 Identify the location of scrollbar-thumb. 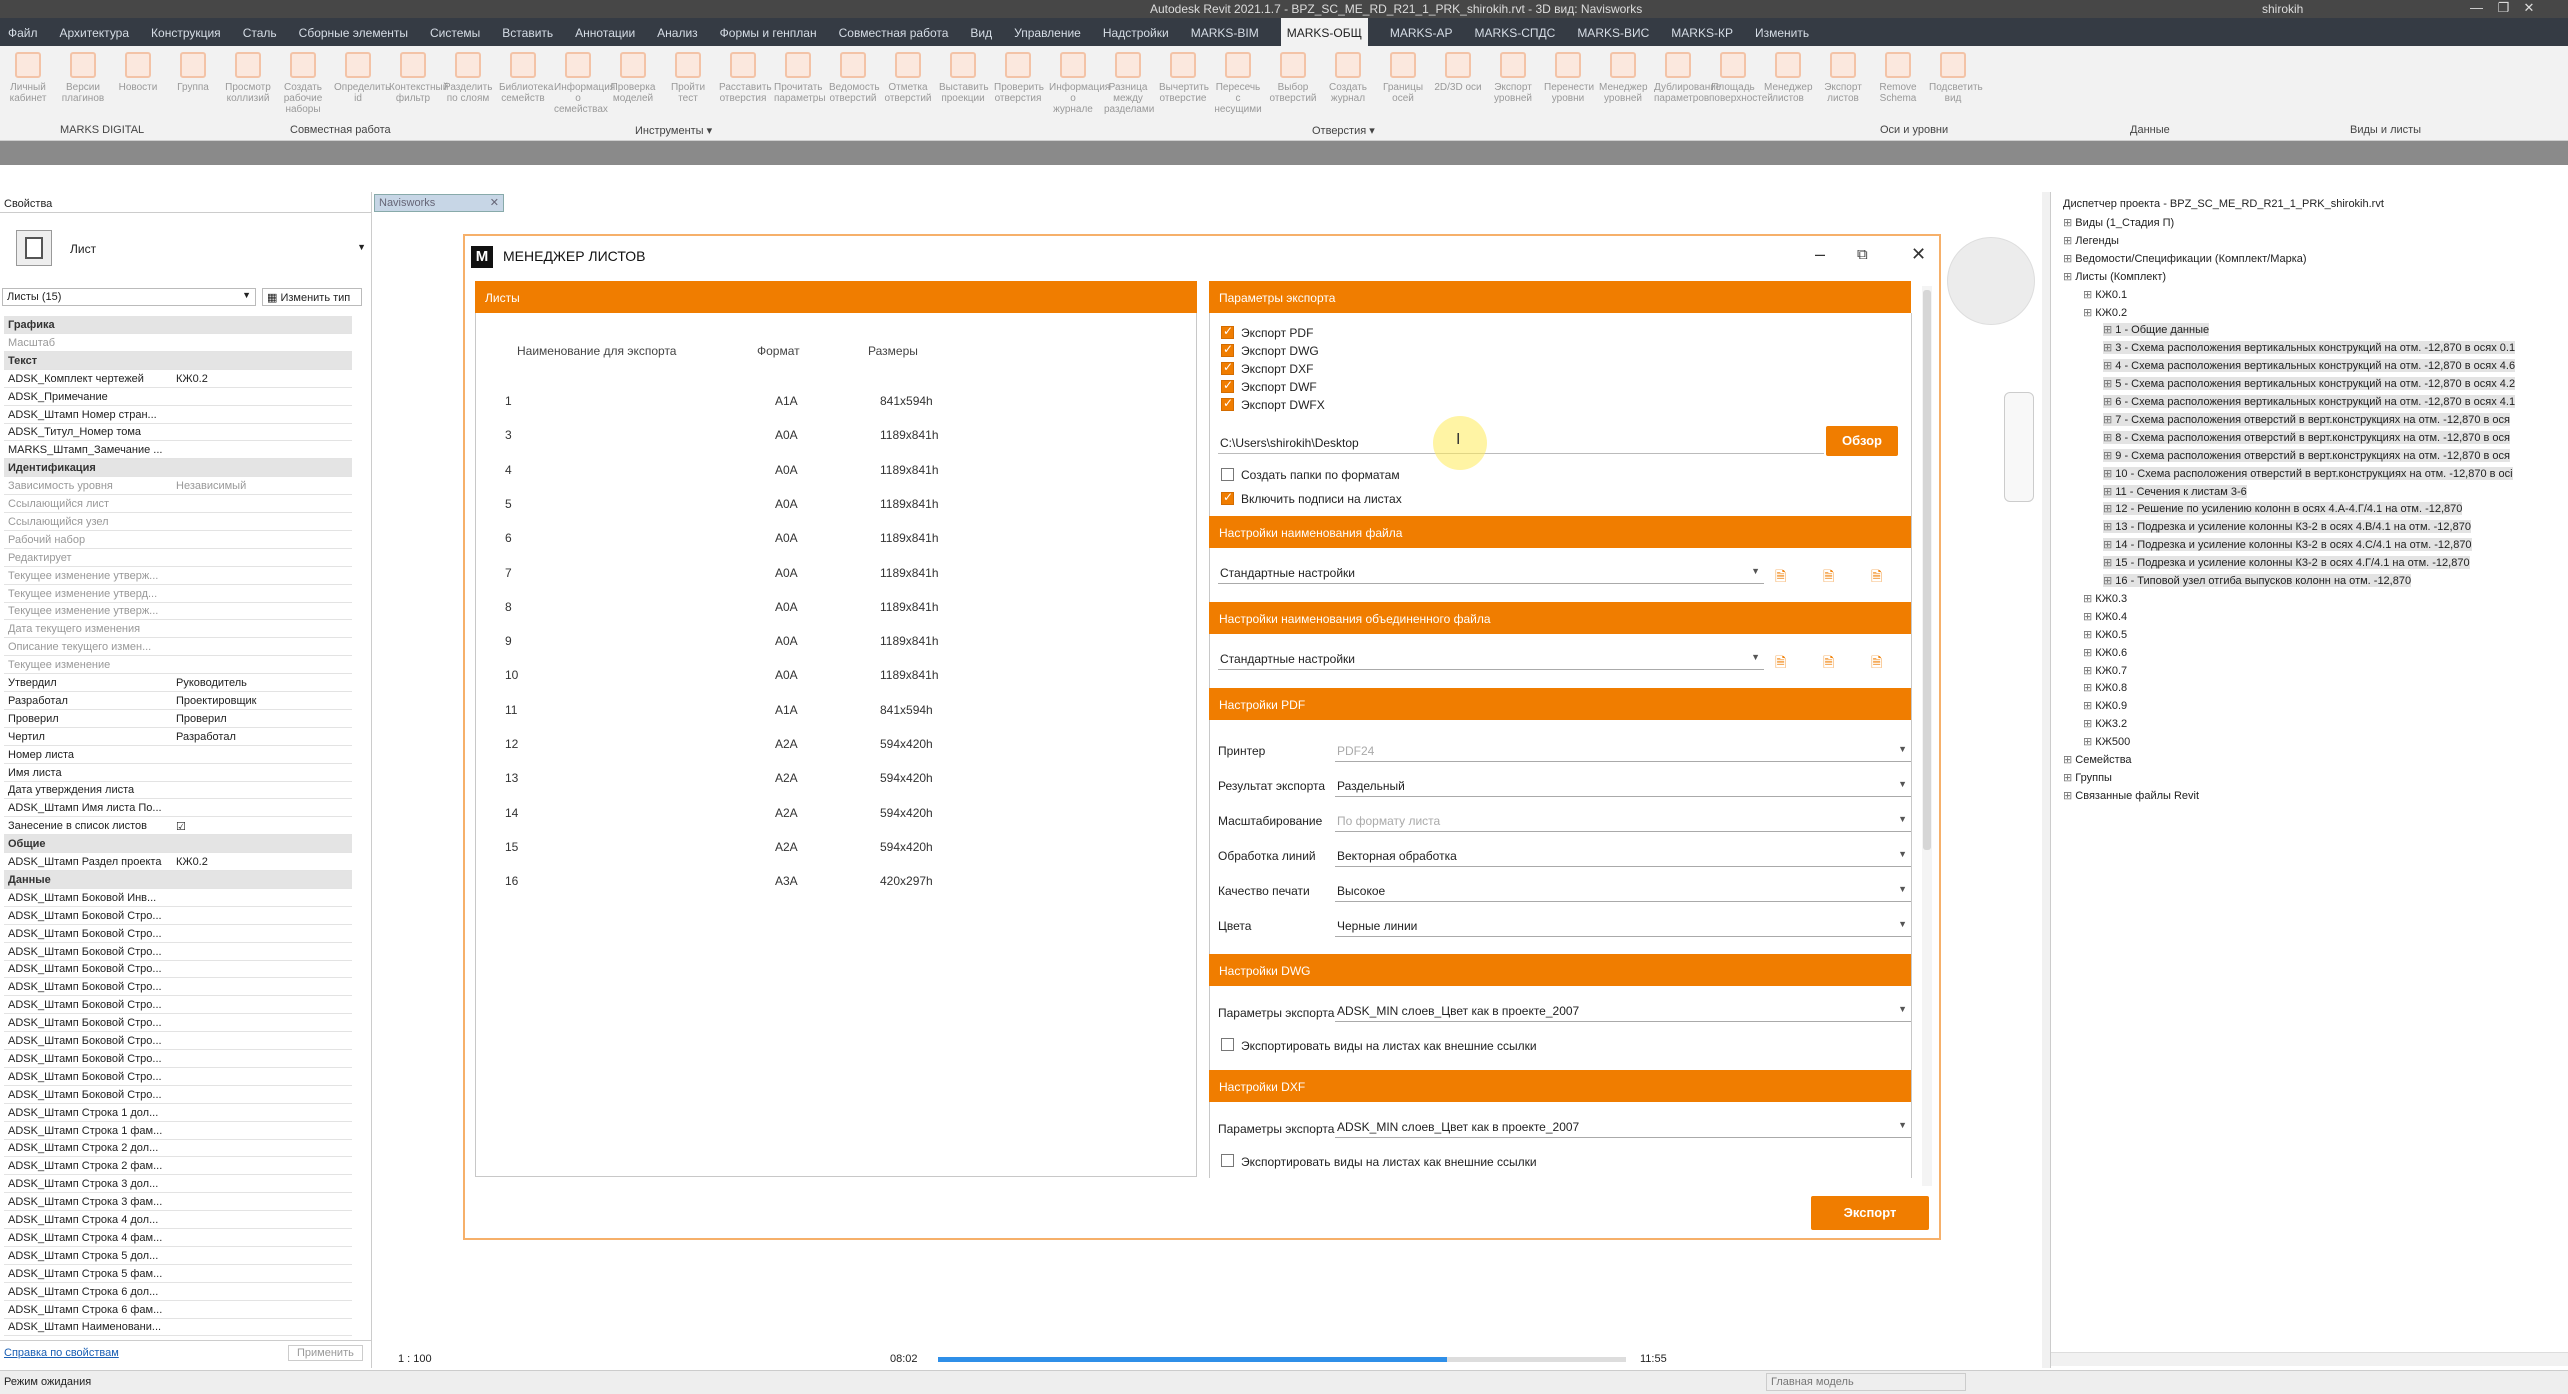
(1927, 570).